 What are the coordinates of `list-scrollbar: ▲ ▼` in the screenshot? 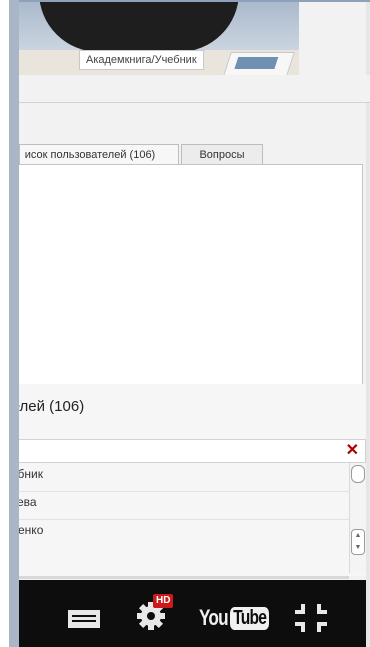 It's located at (357, 518).